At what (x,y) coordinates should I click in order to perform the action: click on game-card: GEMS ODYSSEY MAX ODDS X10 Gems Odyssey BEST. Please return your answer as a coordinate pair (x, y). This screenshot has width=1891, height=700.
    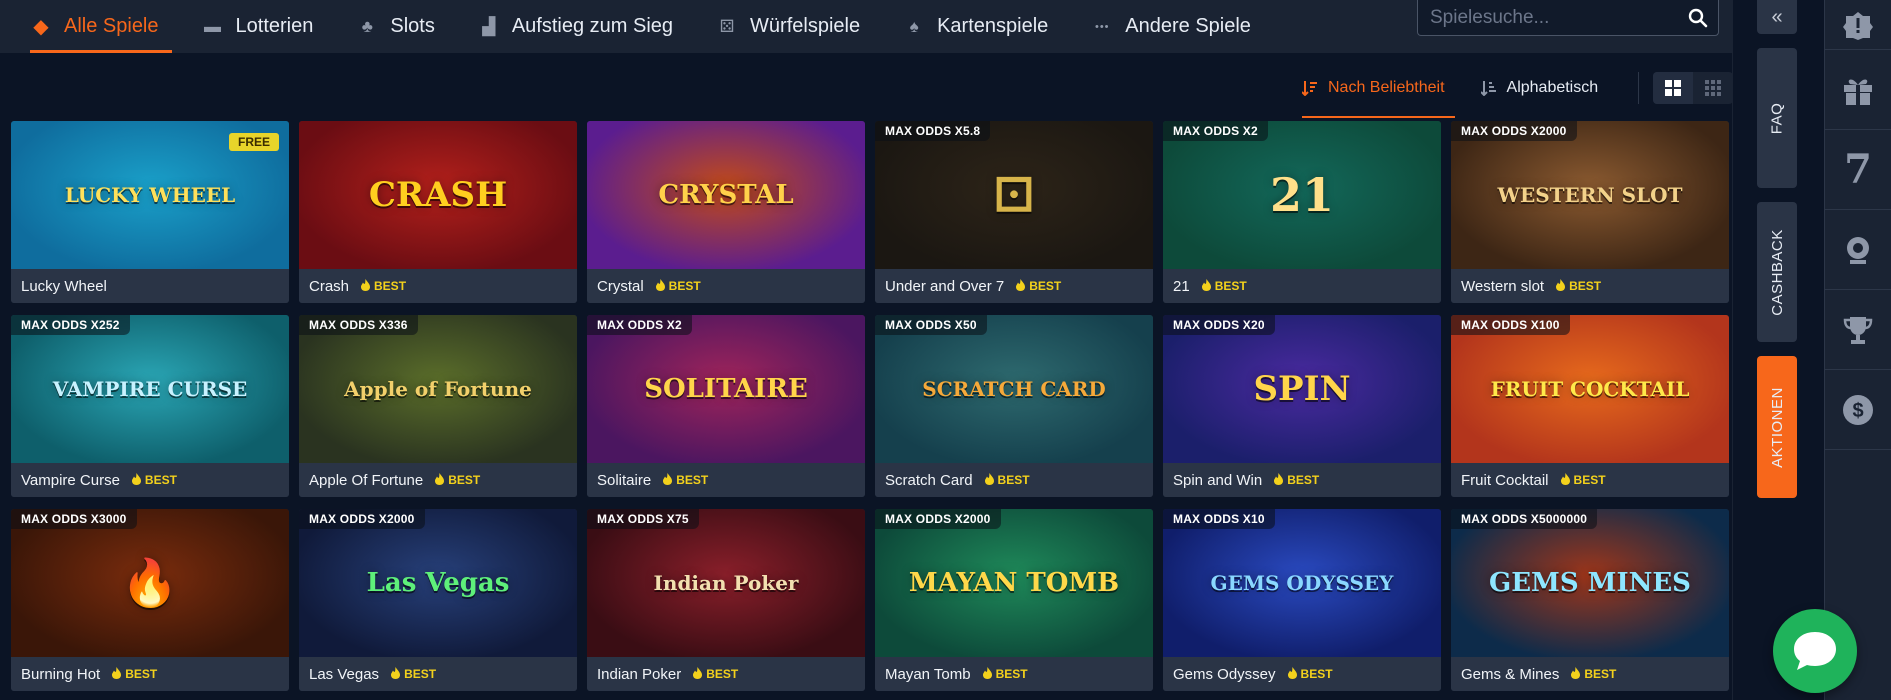
    Looking at the image, I should click on (1302, 600).